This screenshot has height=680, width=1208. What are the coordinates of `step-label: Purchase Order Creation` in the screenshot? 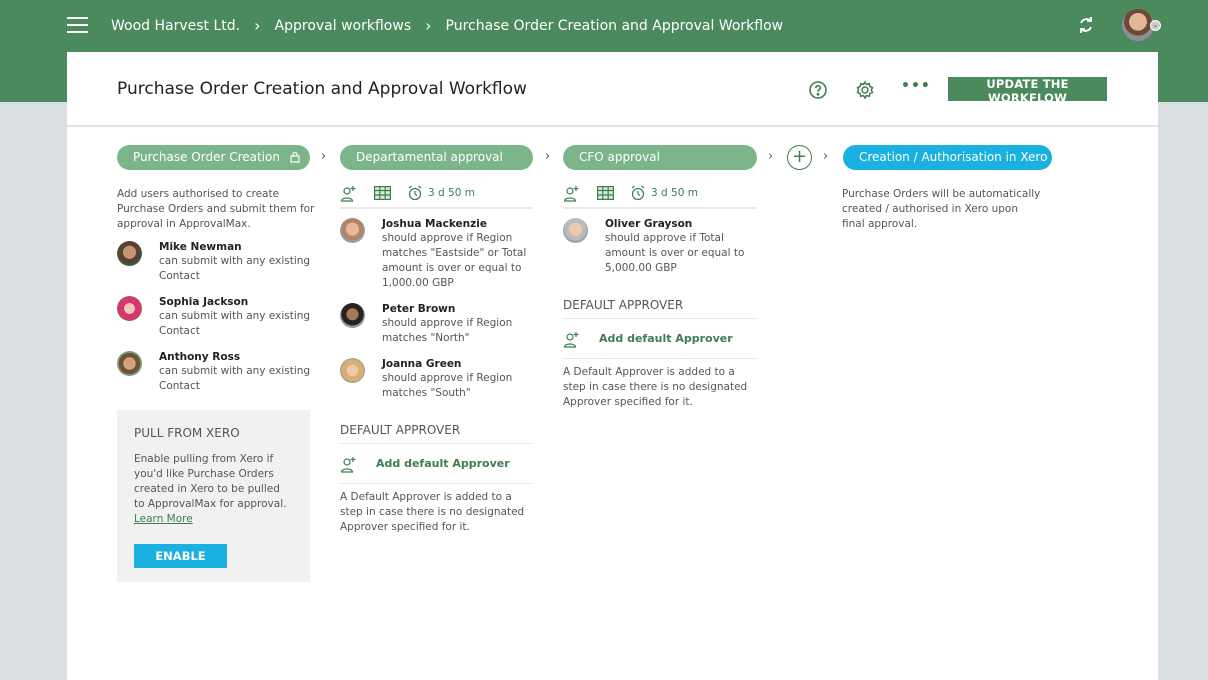 It's located at (206, 157).